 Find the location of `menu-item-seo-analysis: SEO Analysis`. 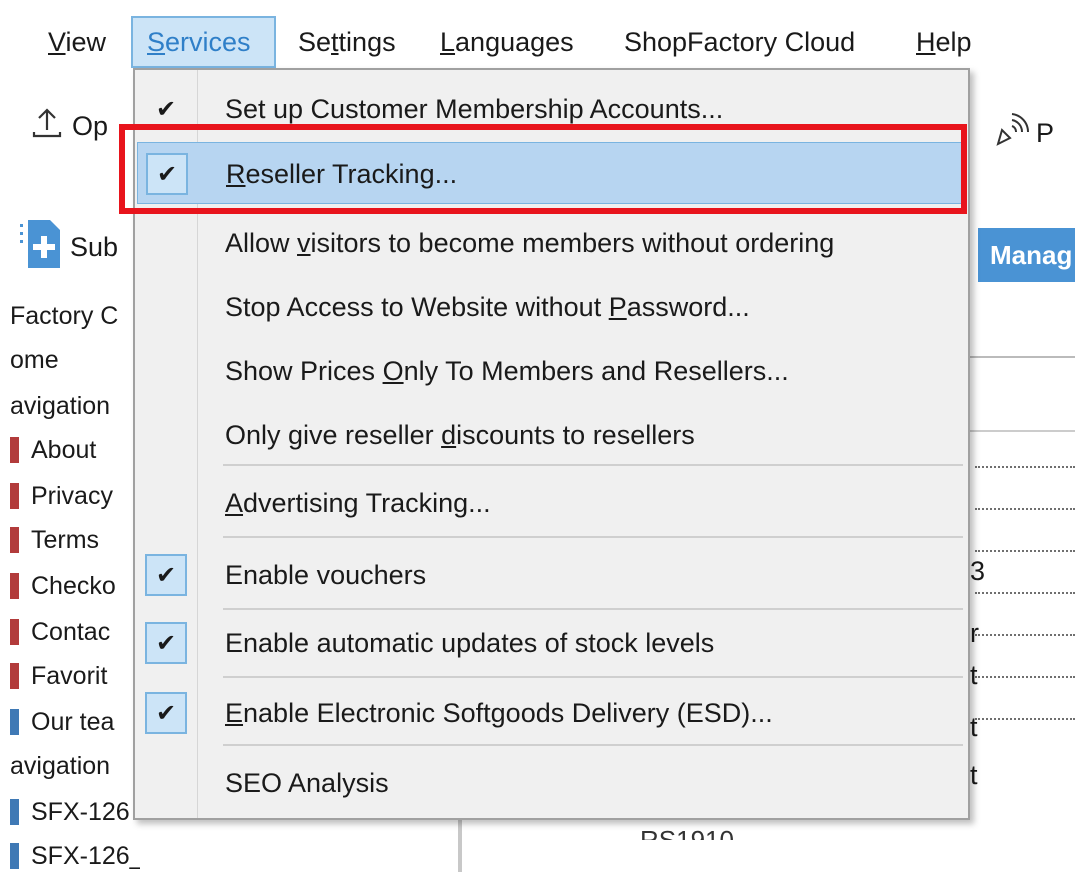

menu-item-seo-analysis: SEO Analysis is located at coordinates (551, 783).